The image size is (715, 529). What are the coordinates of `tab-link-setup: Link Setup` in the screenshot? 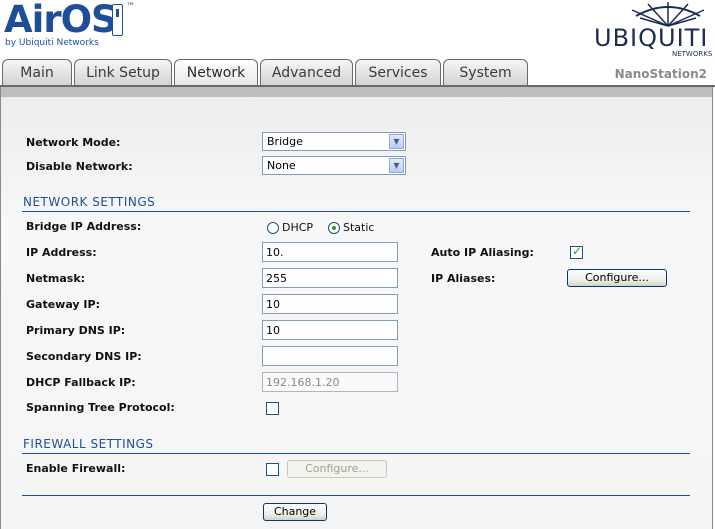 It's located at (123, 72).